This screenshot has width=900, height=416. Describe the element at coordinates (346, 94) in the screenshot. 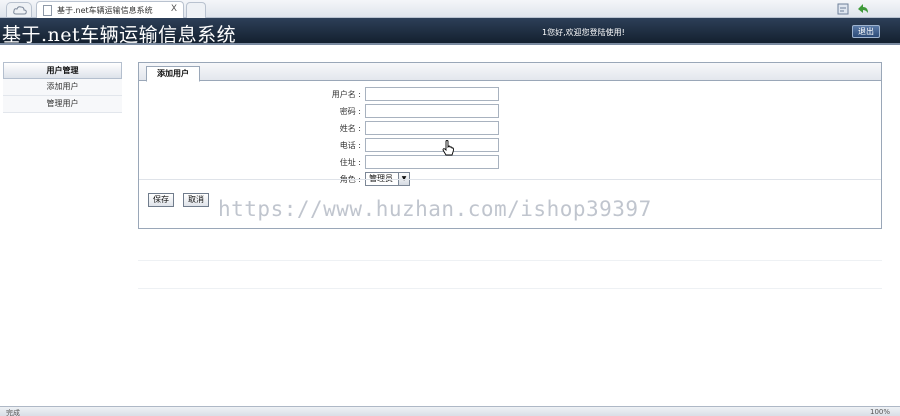

I see `username-label: 用户名 :` at that location.